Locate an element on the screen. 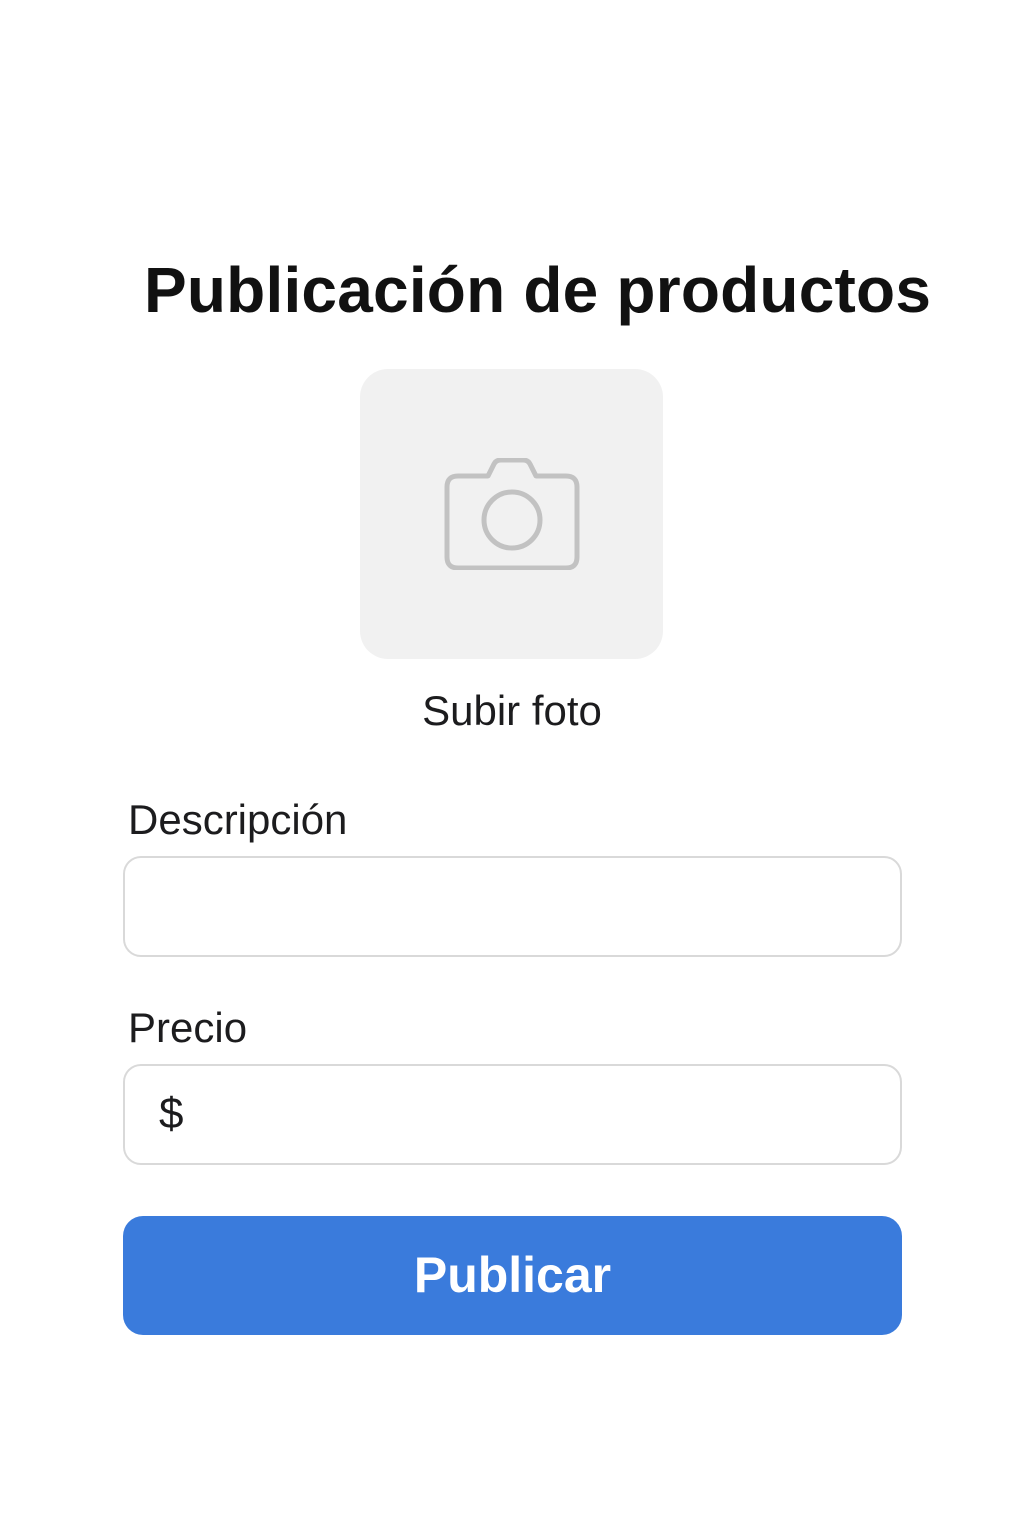 This screenshot has height=1536, width=1024. camera-icon is located at coordinates (512, 514).